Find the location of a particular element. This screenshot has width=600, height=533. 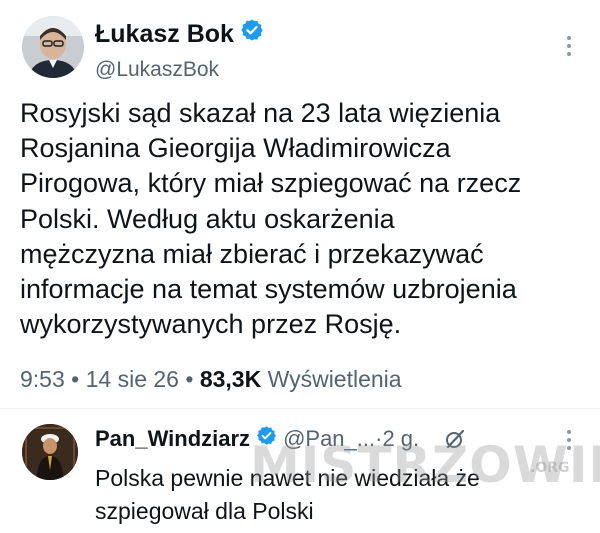

tweet-text-line: Polski. Według aktu oskarżenia is located at coordinates (207, 218).